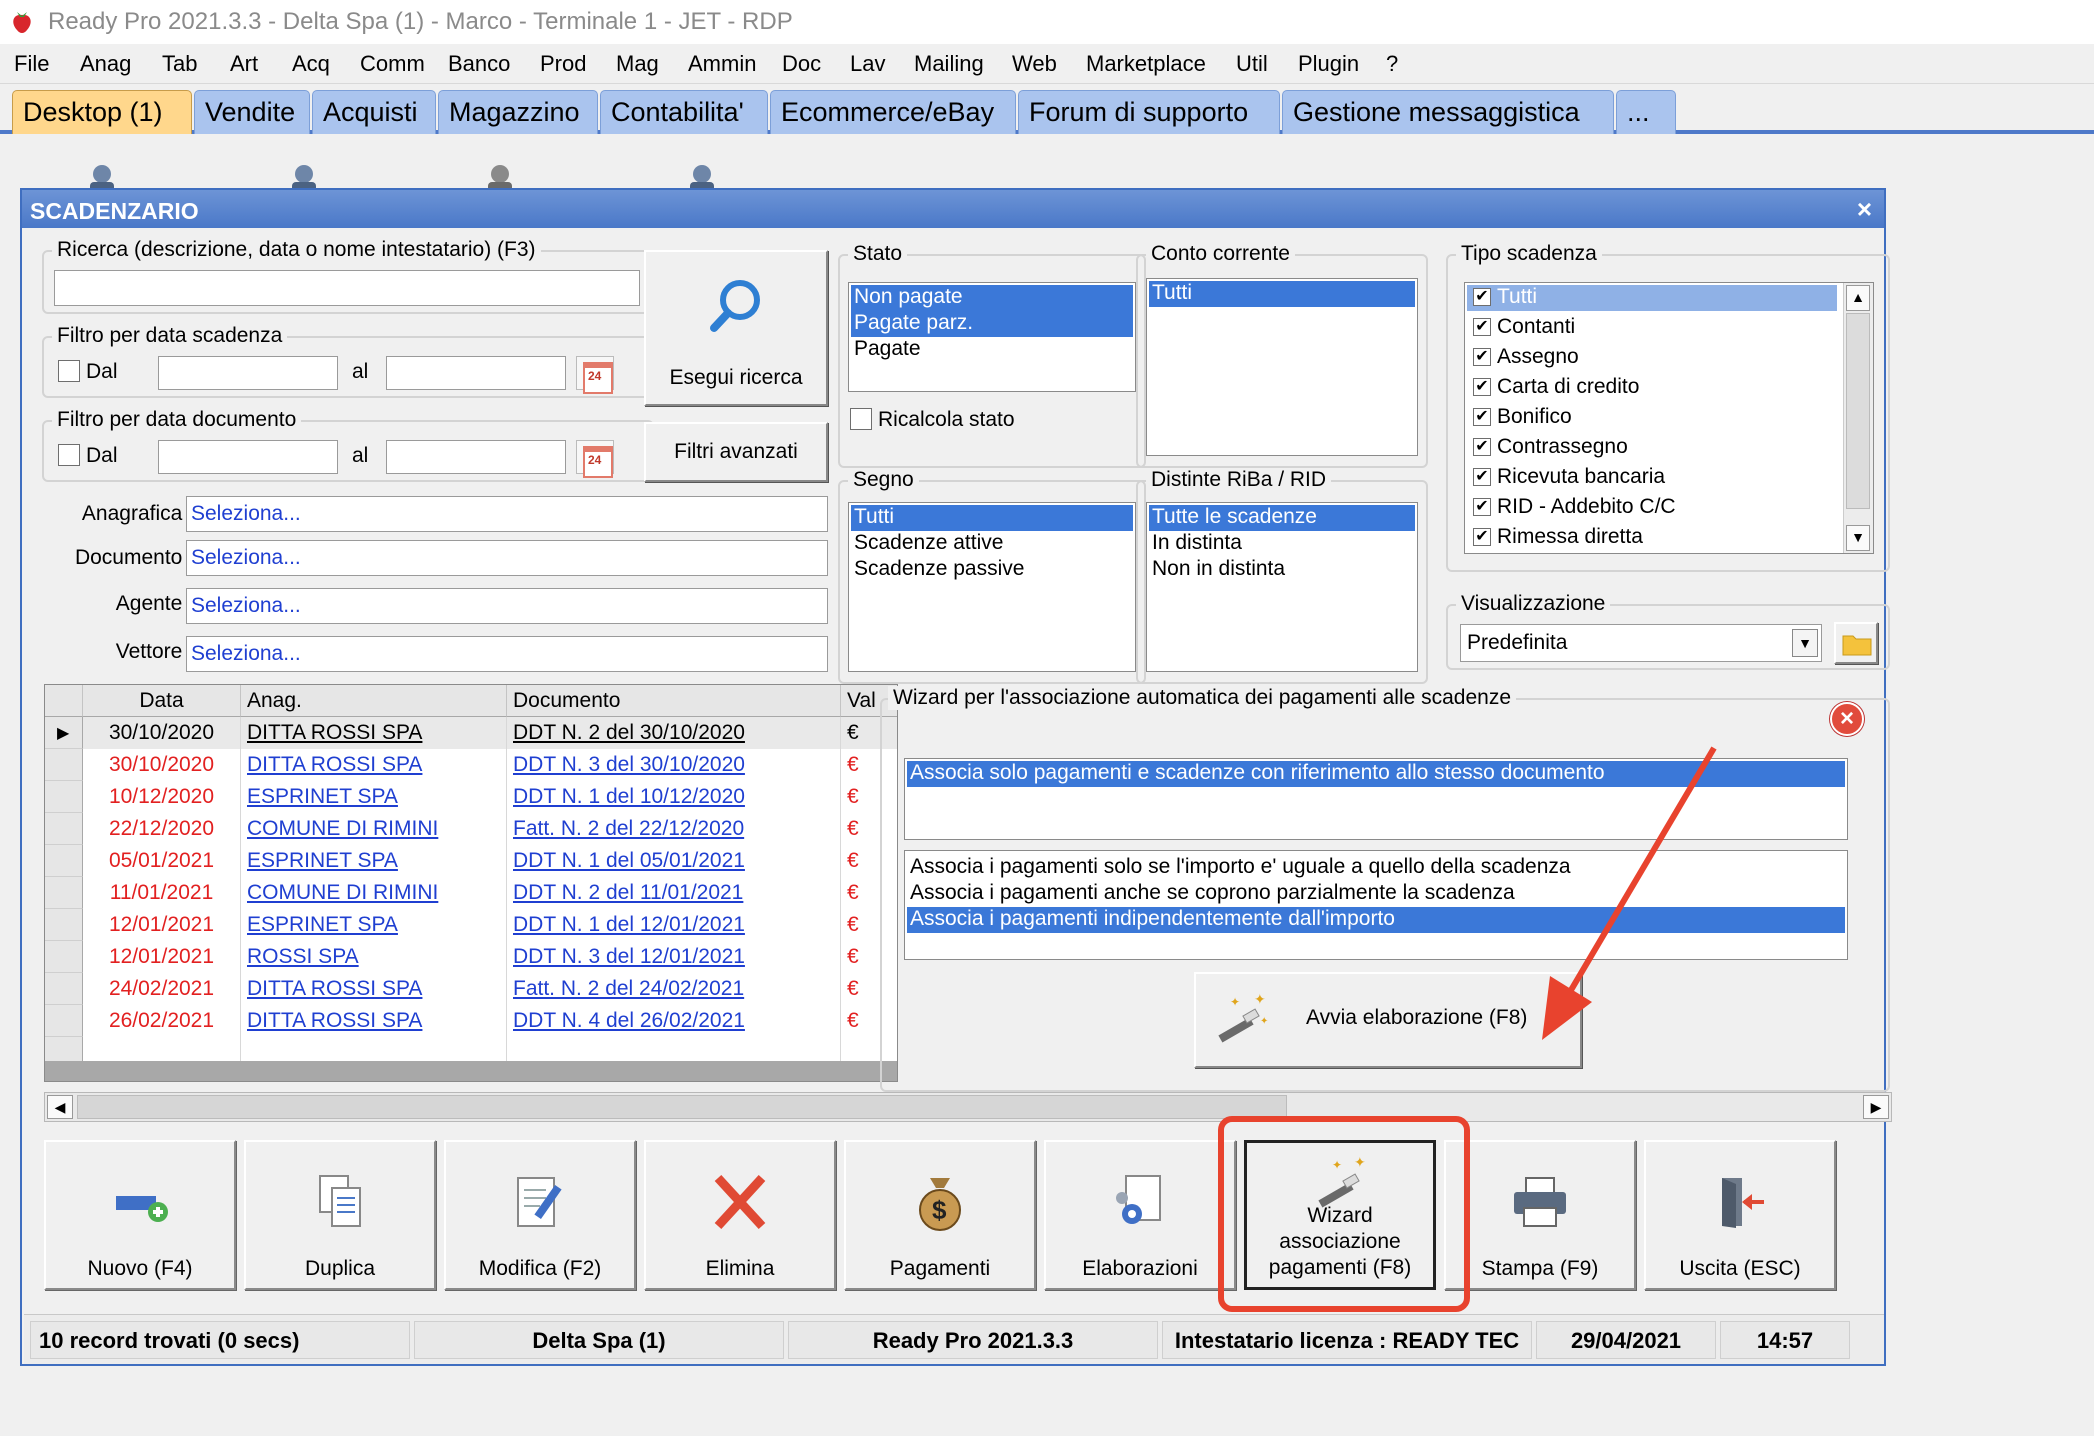 The image size is (2094, 1436). I want to click on menu-util: Util, so click(1252, 64).